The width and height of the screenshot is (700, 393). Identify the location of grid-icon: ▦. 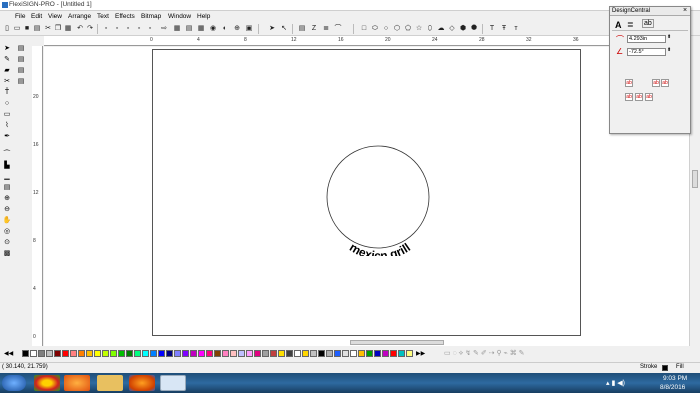
(201, 29).